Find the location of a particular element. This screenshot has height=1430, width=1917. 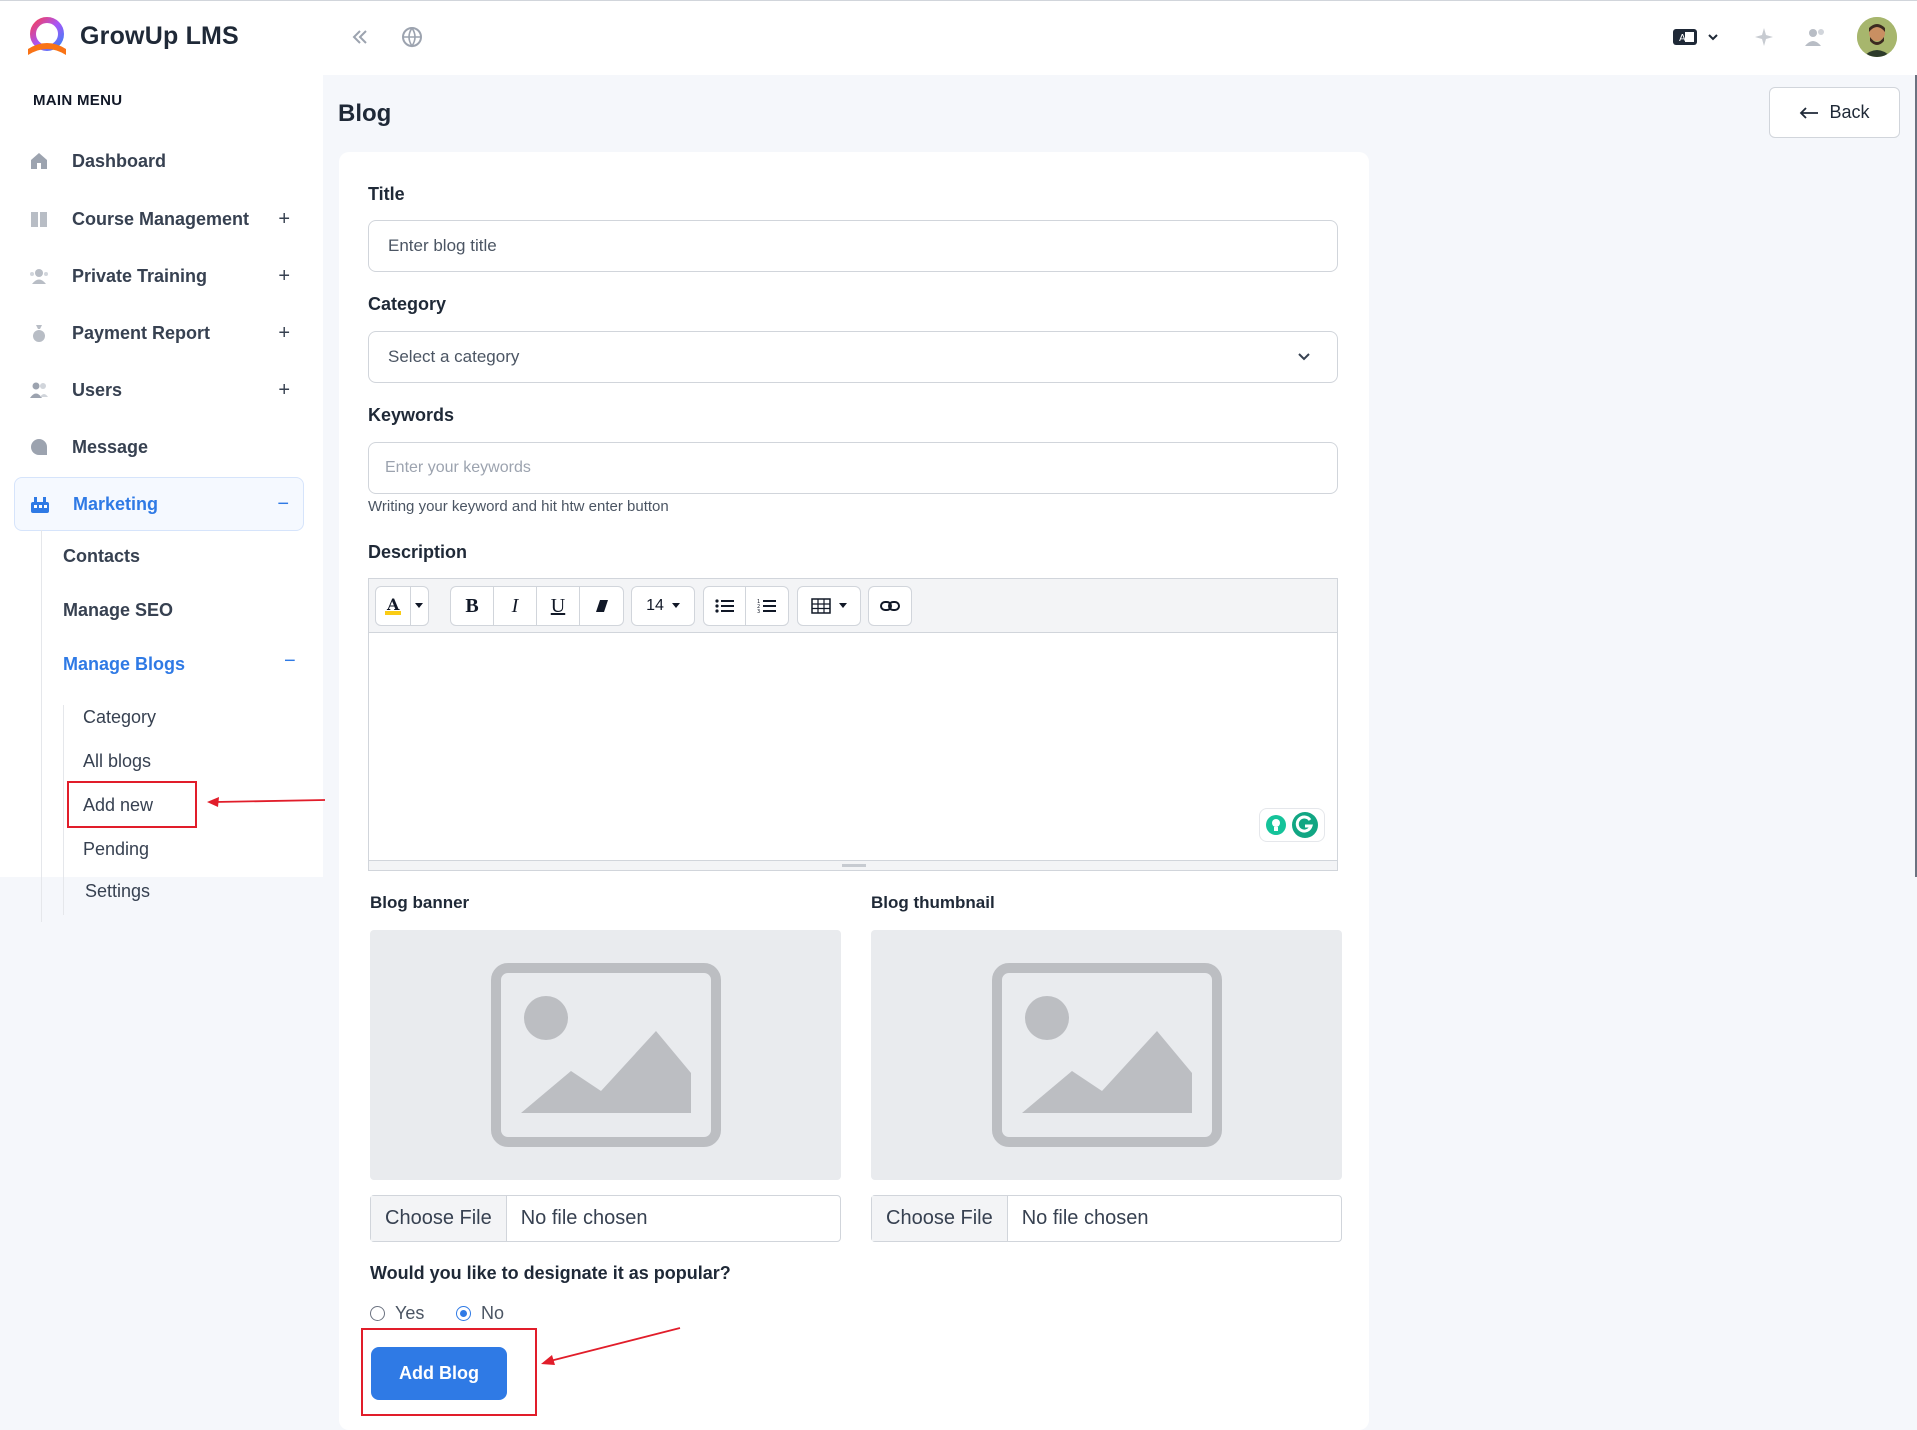

sidebar-item-label: Marketing is located at coordinates (116, 503).